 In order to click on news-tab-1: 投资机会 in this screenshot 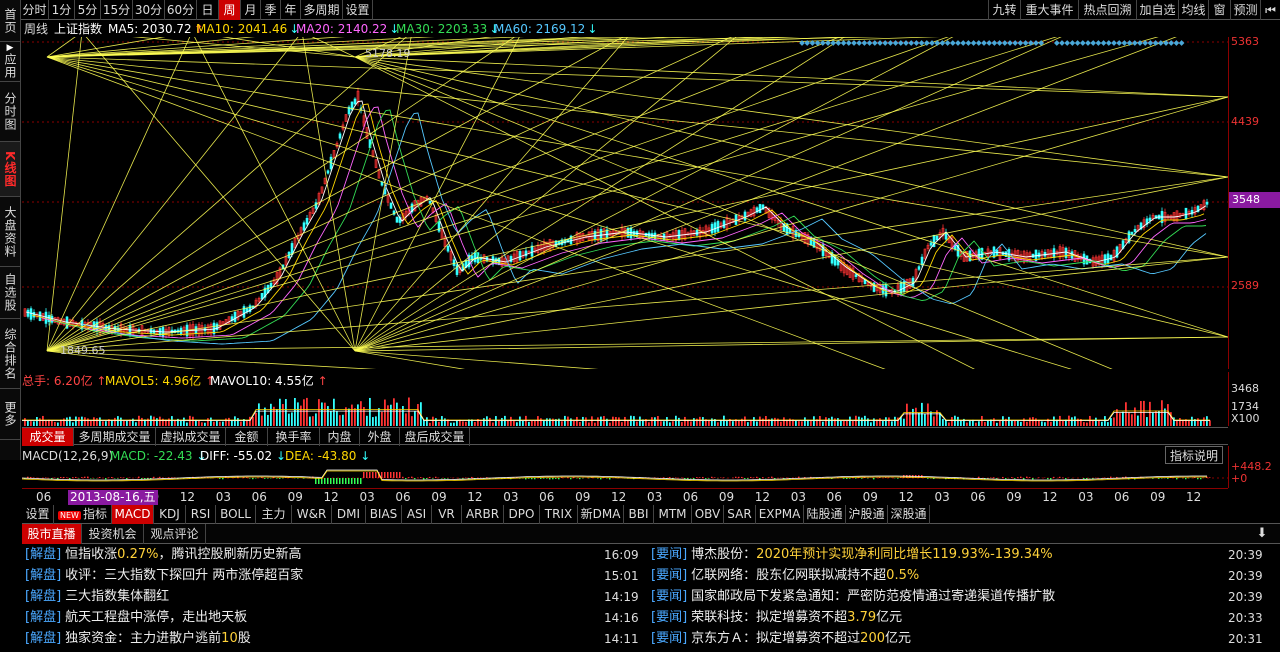, I will do `click(113, 534)`.